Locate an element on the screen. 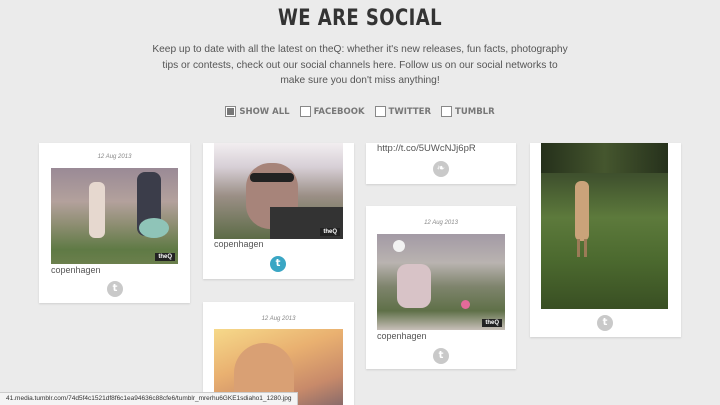 Image resolution: width=720 pixels, height=405 pixels. filter-twitter: TWITTER is located at coordinates (403, 111).